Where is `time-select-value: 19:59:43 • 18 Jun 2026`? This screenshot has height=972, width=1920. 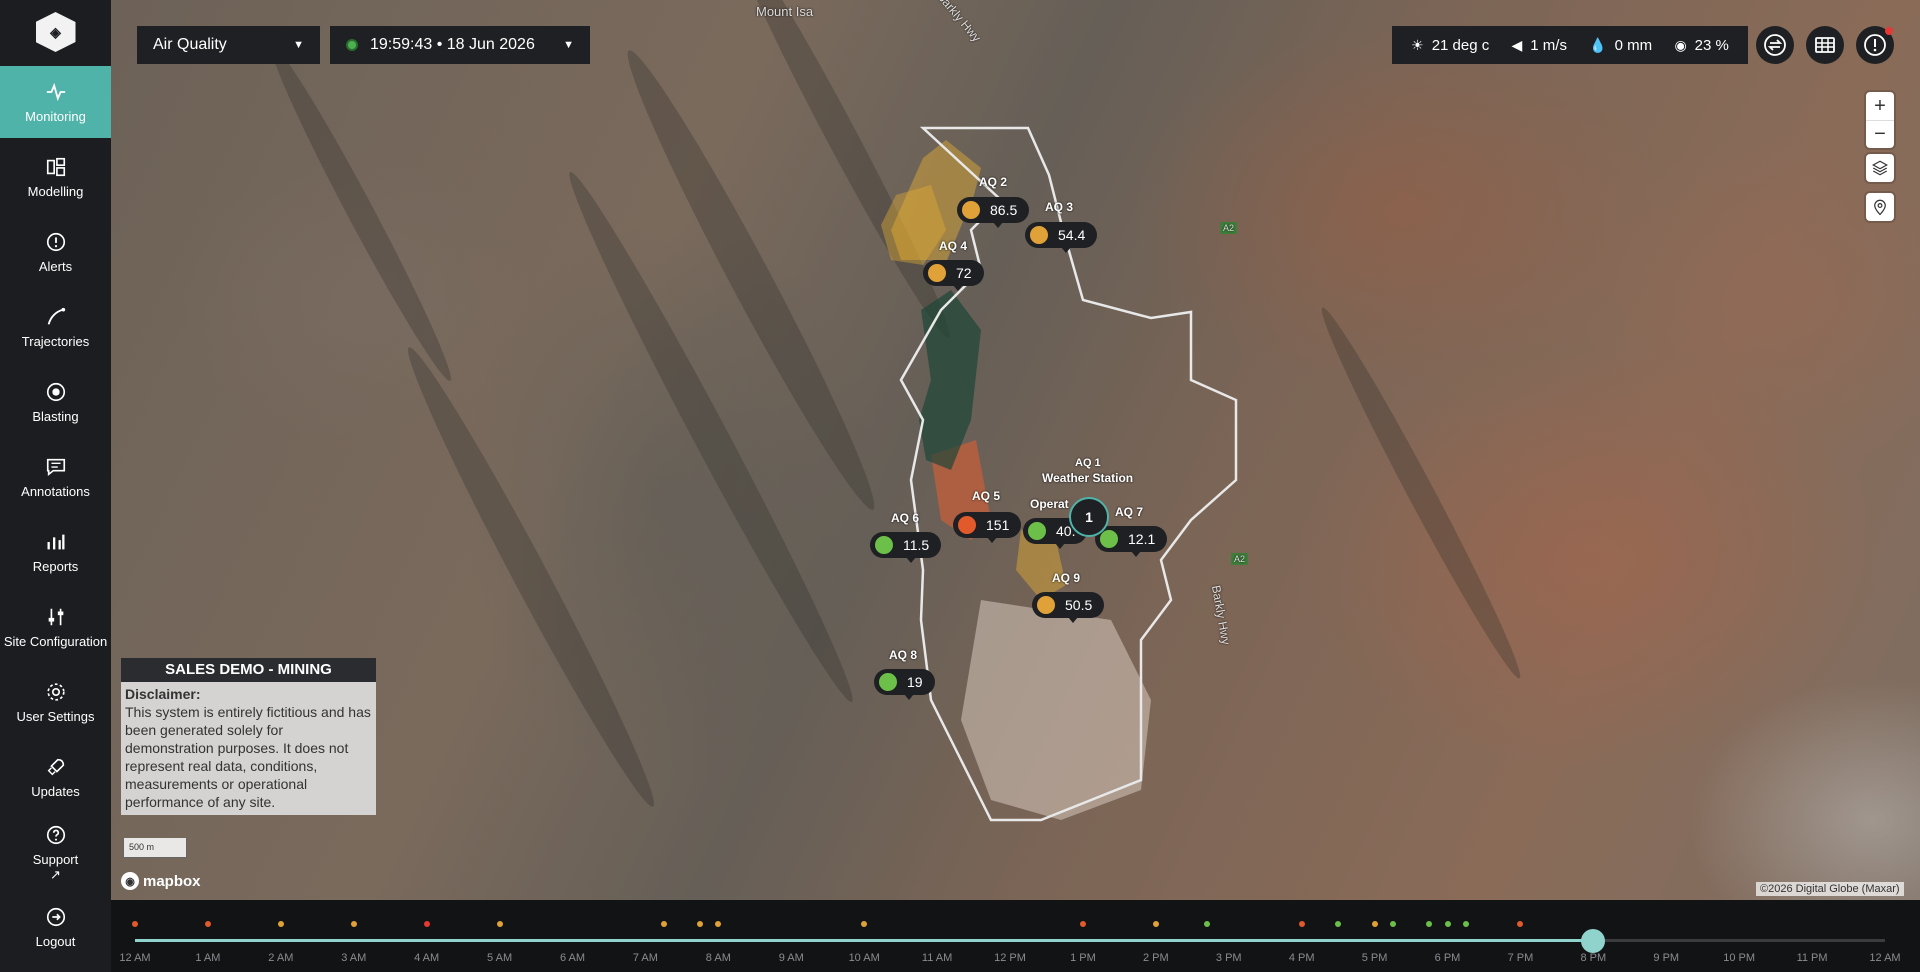 time-select-value: 19:59:43 • 18 Jun 2026 is located at coordinates (452, 44).